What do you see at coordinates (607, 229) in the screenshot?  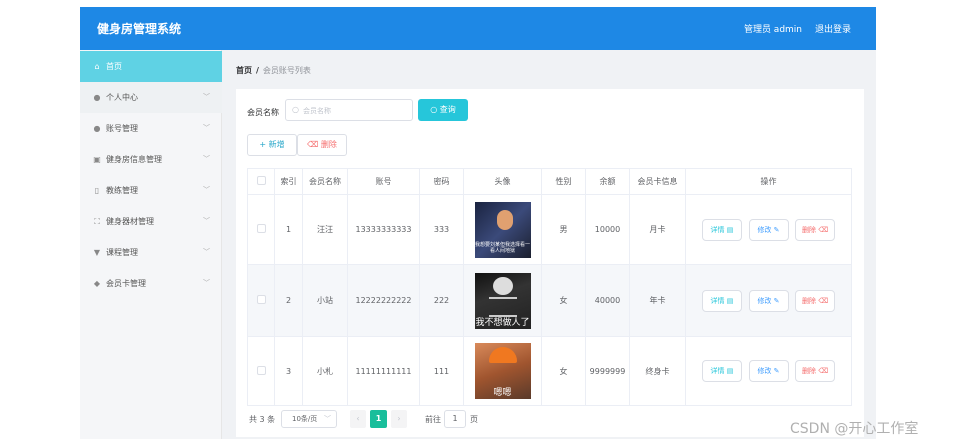 I see `balance-cell: 10000` at bounding box center [607, 229].